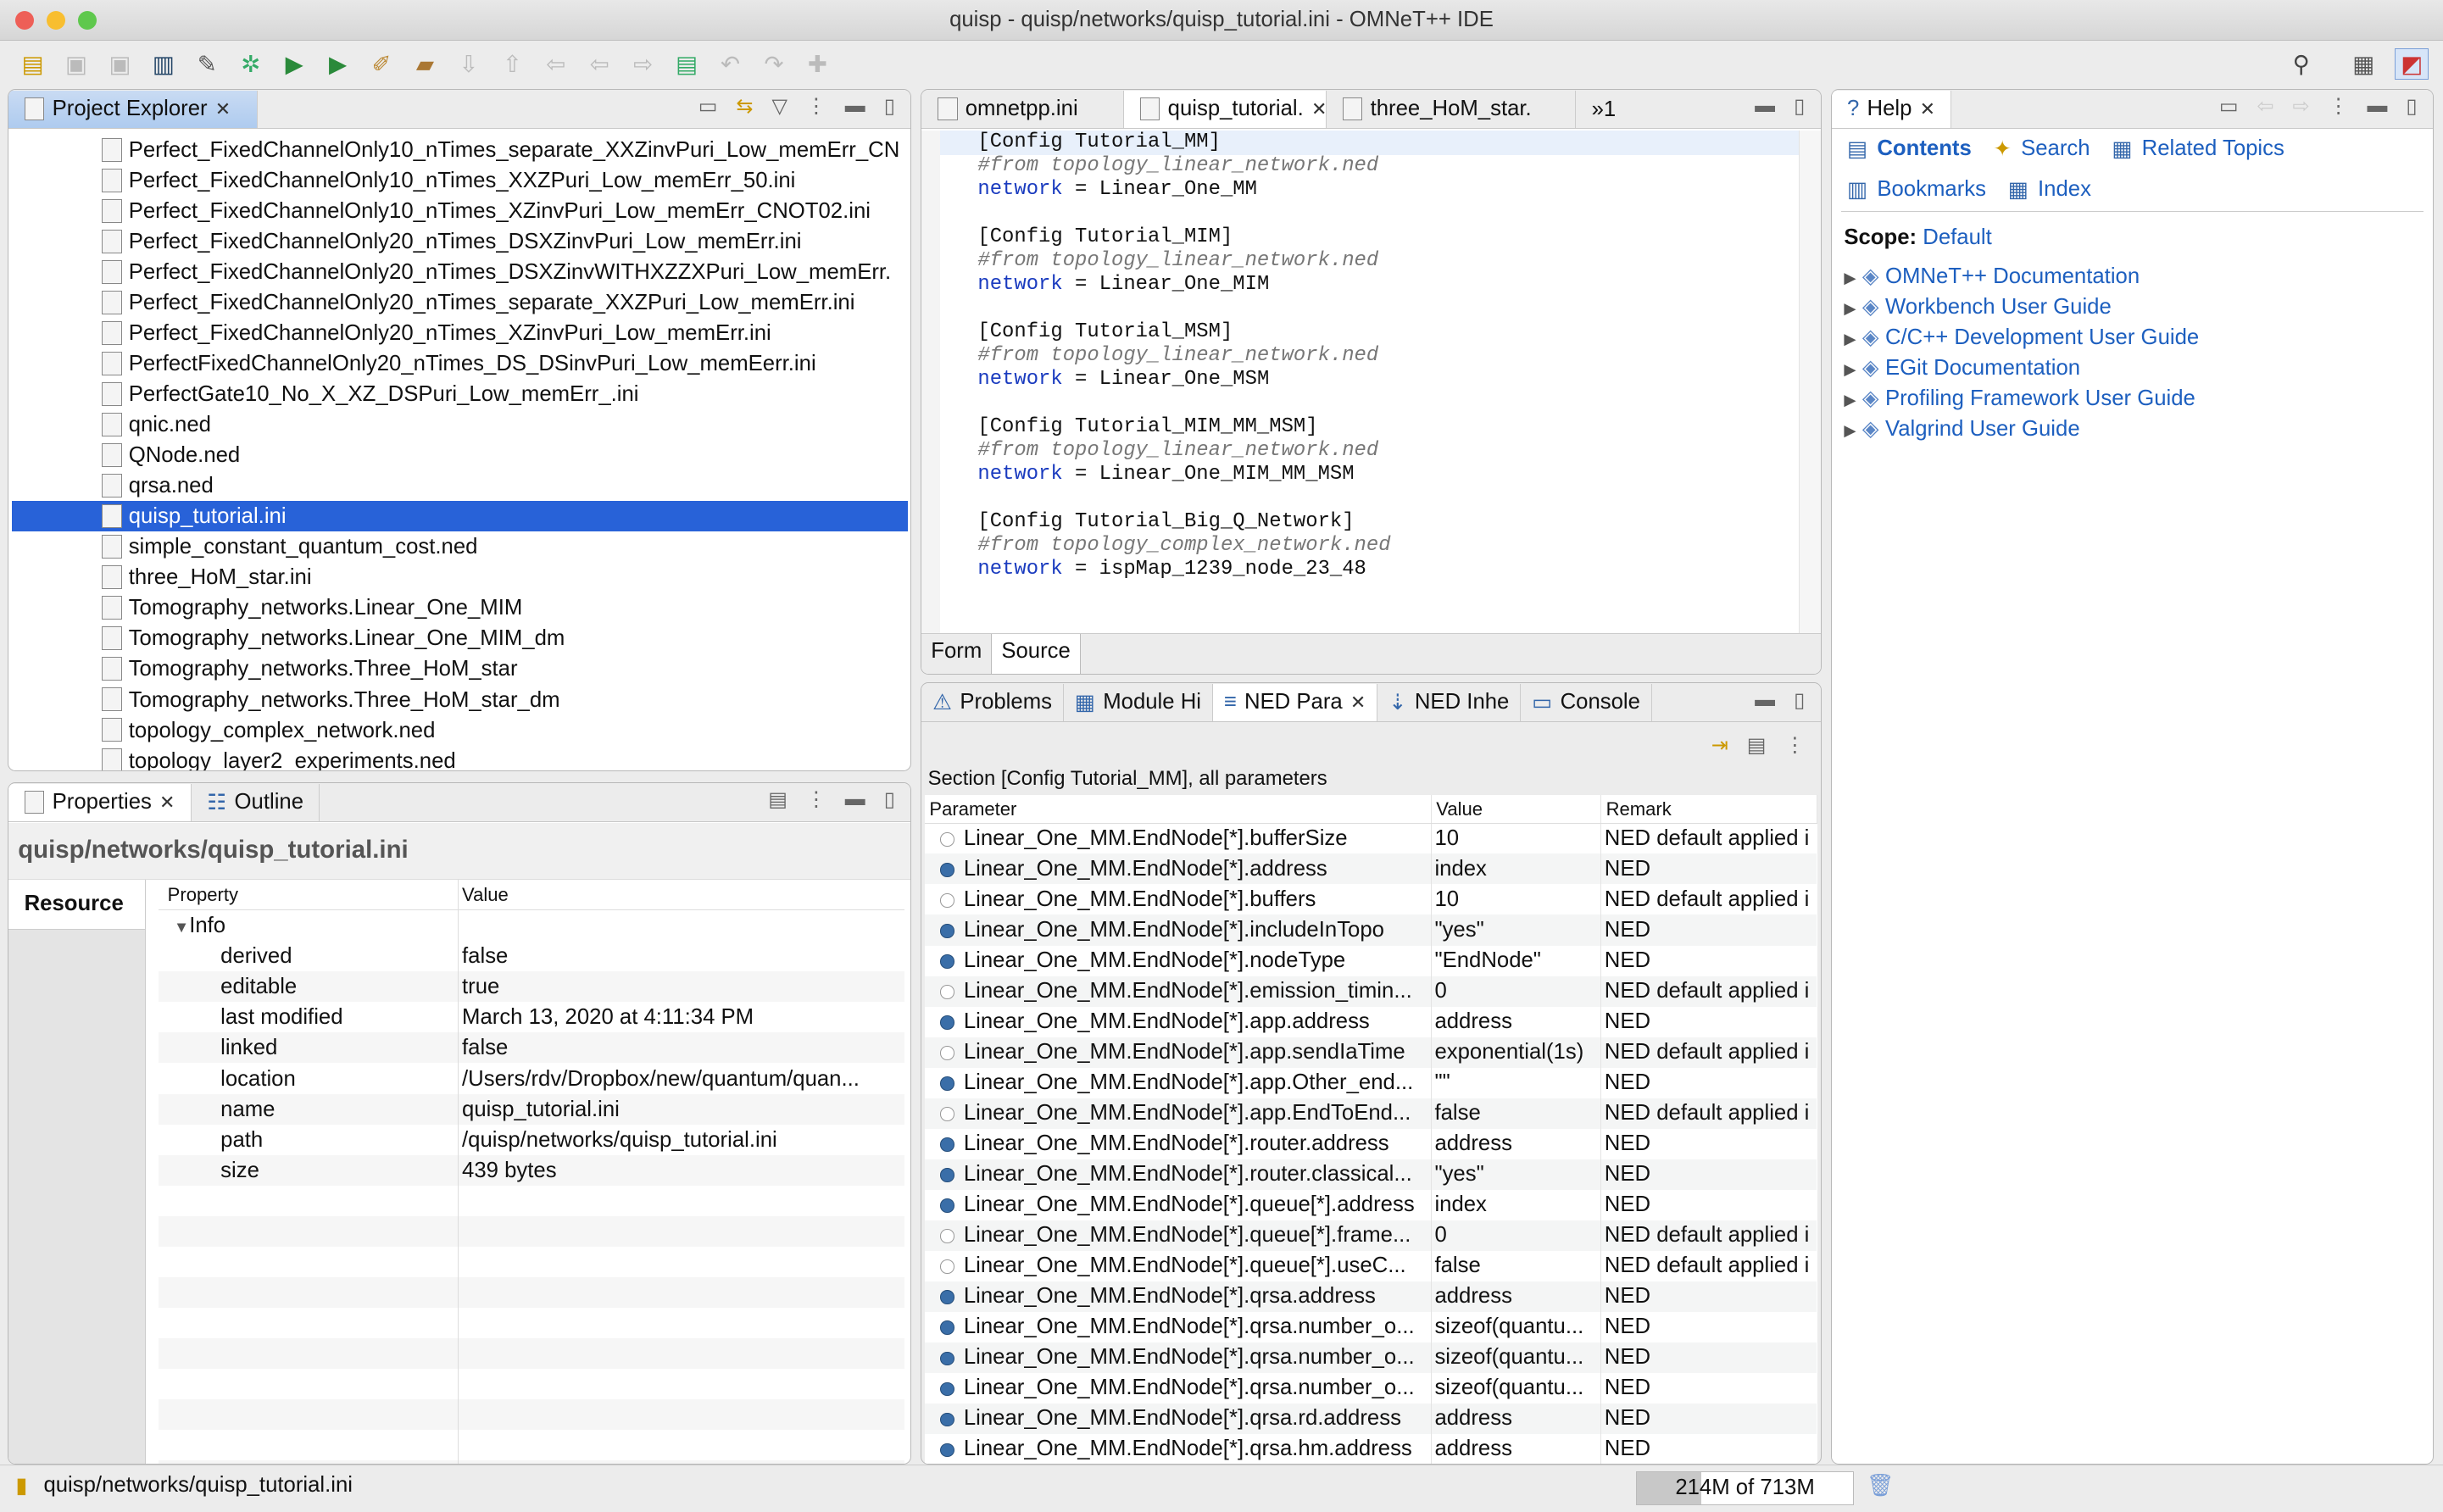  I want to click on related-topics-link: Related Topics, so click(2213, 148).